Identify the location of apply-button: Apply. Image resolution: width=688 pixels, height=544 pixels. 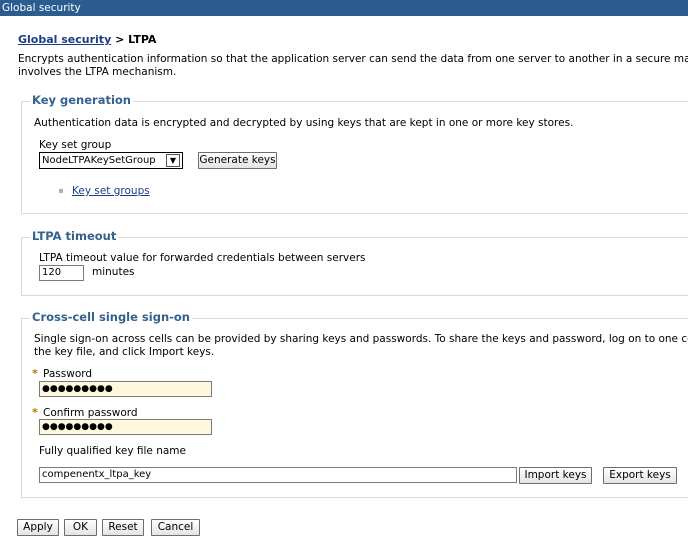
(38, 527).